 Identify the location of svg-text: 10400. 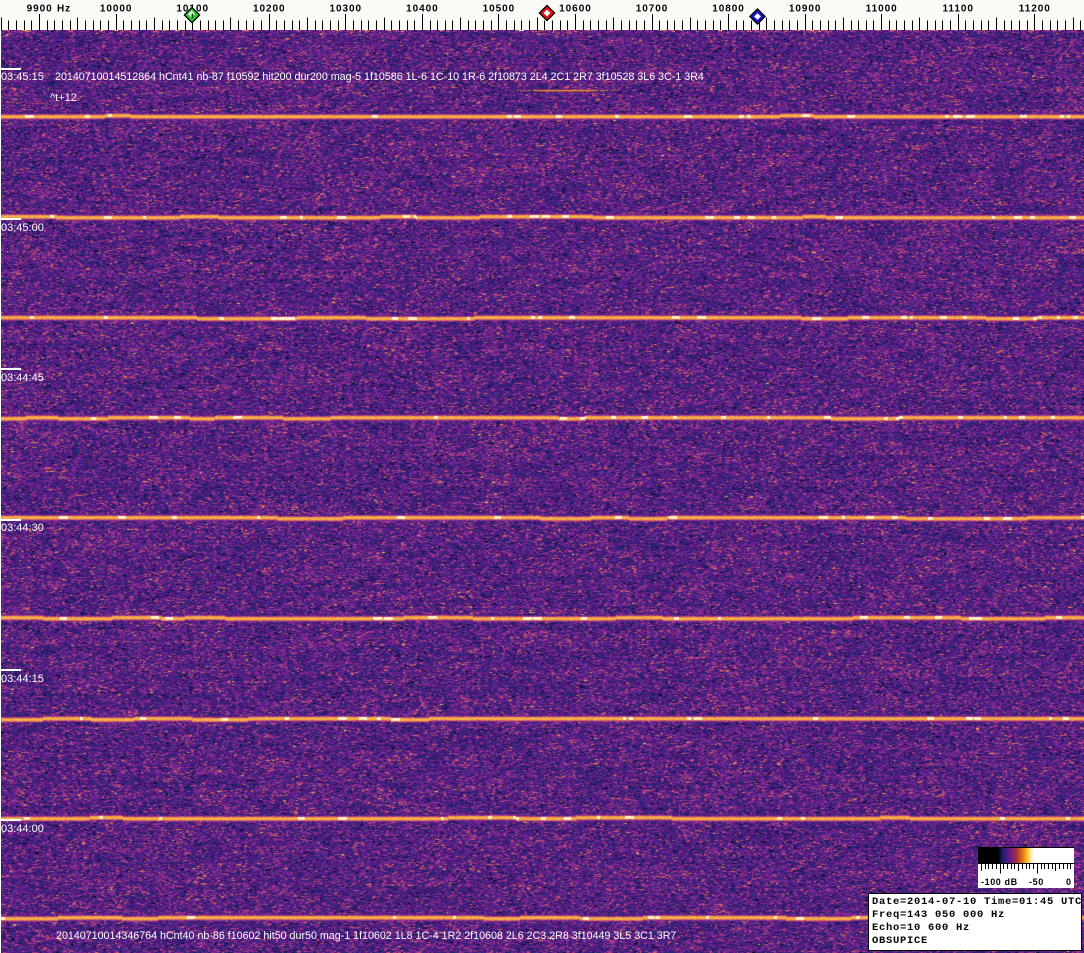
(422, 9).